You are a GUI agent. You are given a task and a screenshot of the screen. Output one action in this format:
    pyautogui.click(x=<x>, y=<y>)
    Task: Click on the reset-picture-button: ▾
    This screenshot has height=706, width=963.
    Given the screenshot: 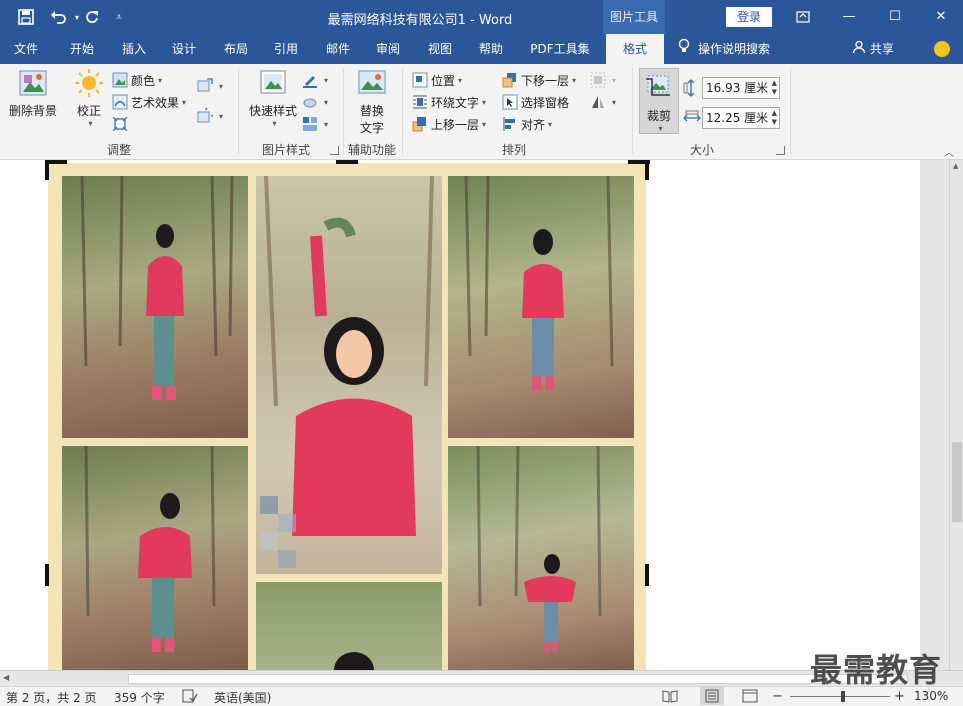 What is the action you would take?
    pyautogui.click(x=210, y=115)
    